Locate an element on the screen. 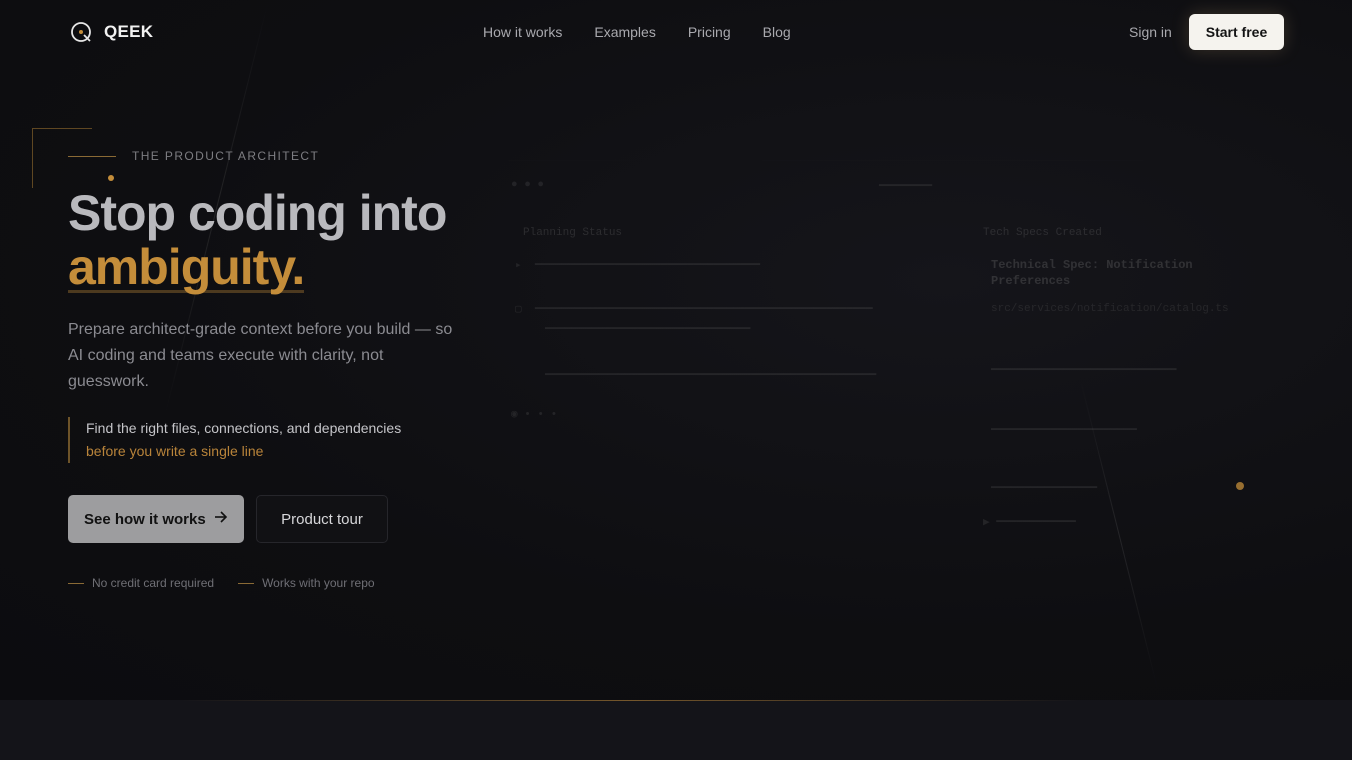 This screenshot has width=1352, height=760. brand-name: QEEK is located at coordinates (129, 31).